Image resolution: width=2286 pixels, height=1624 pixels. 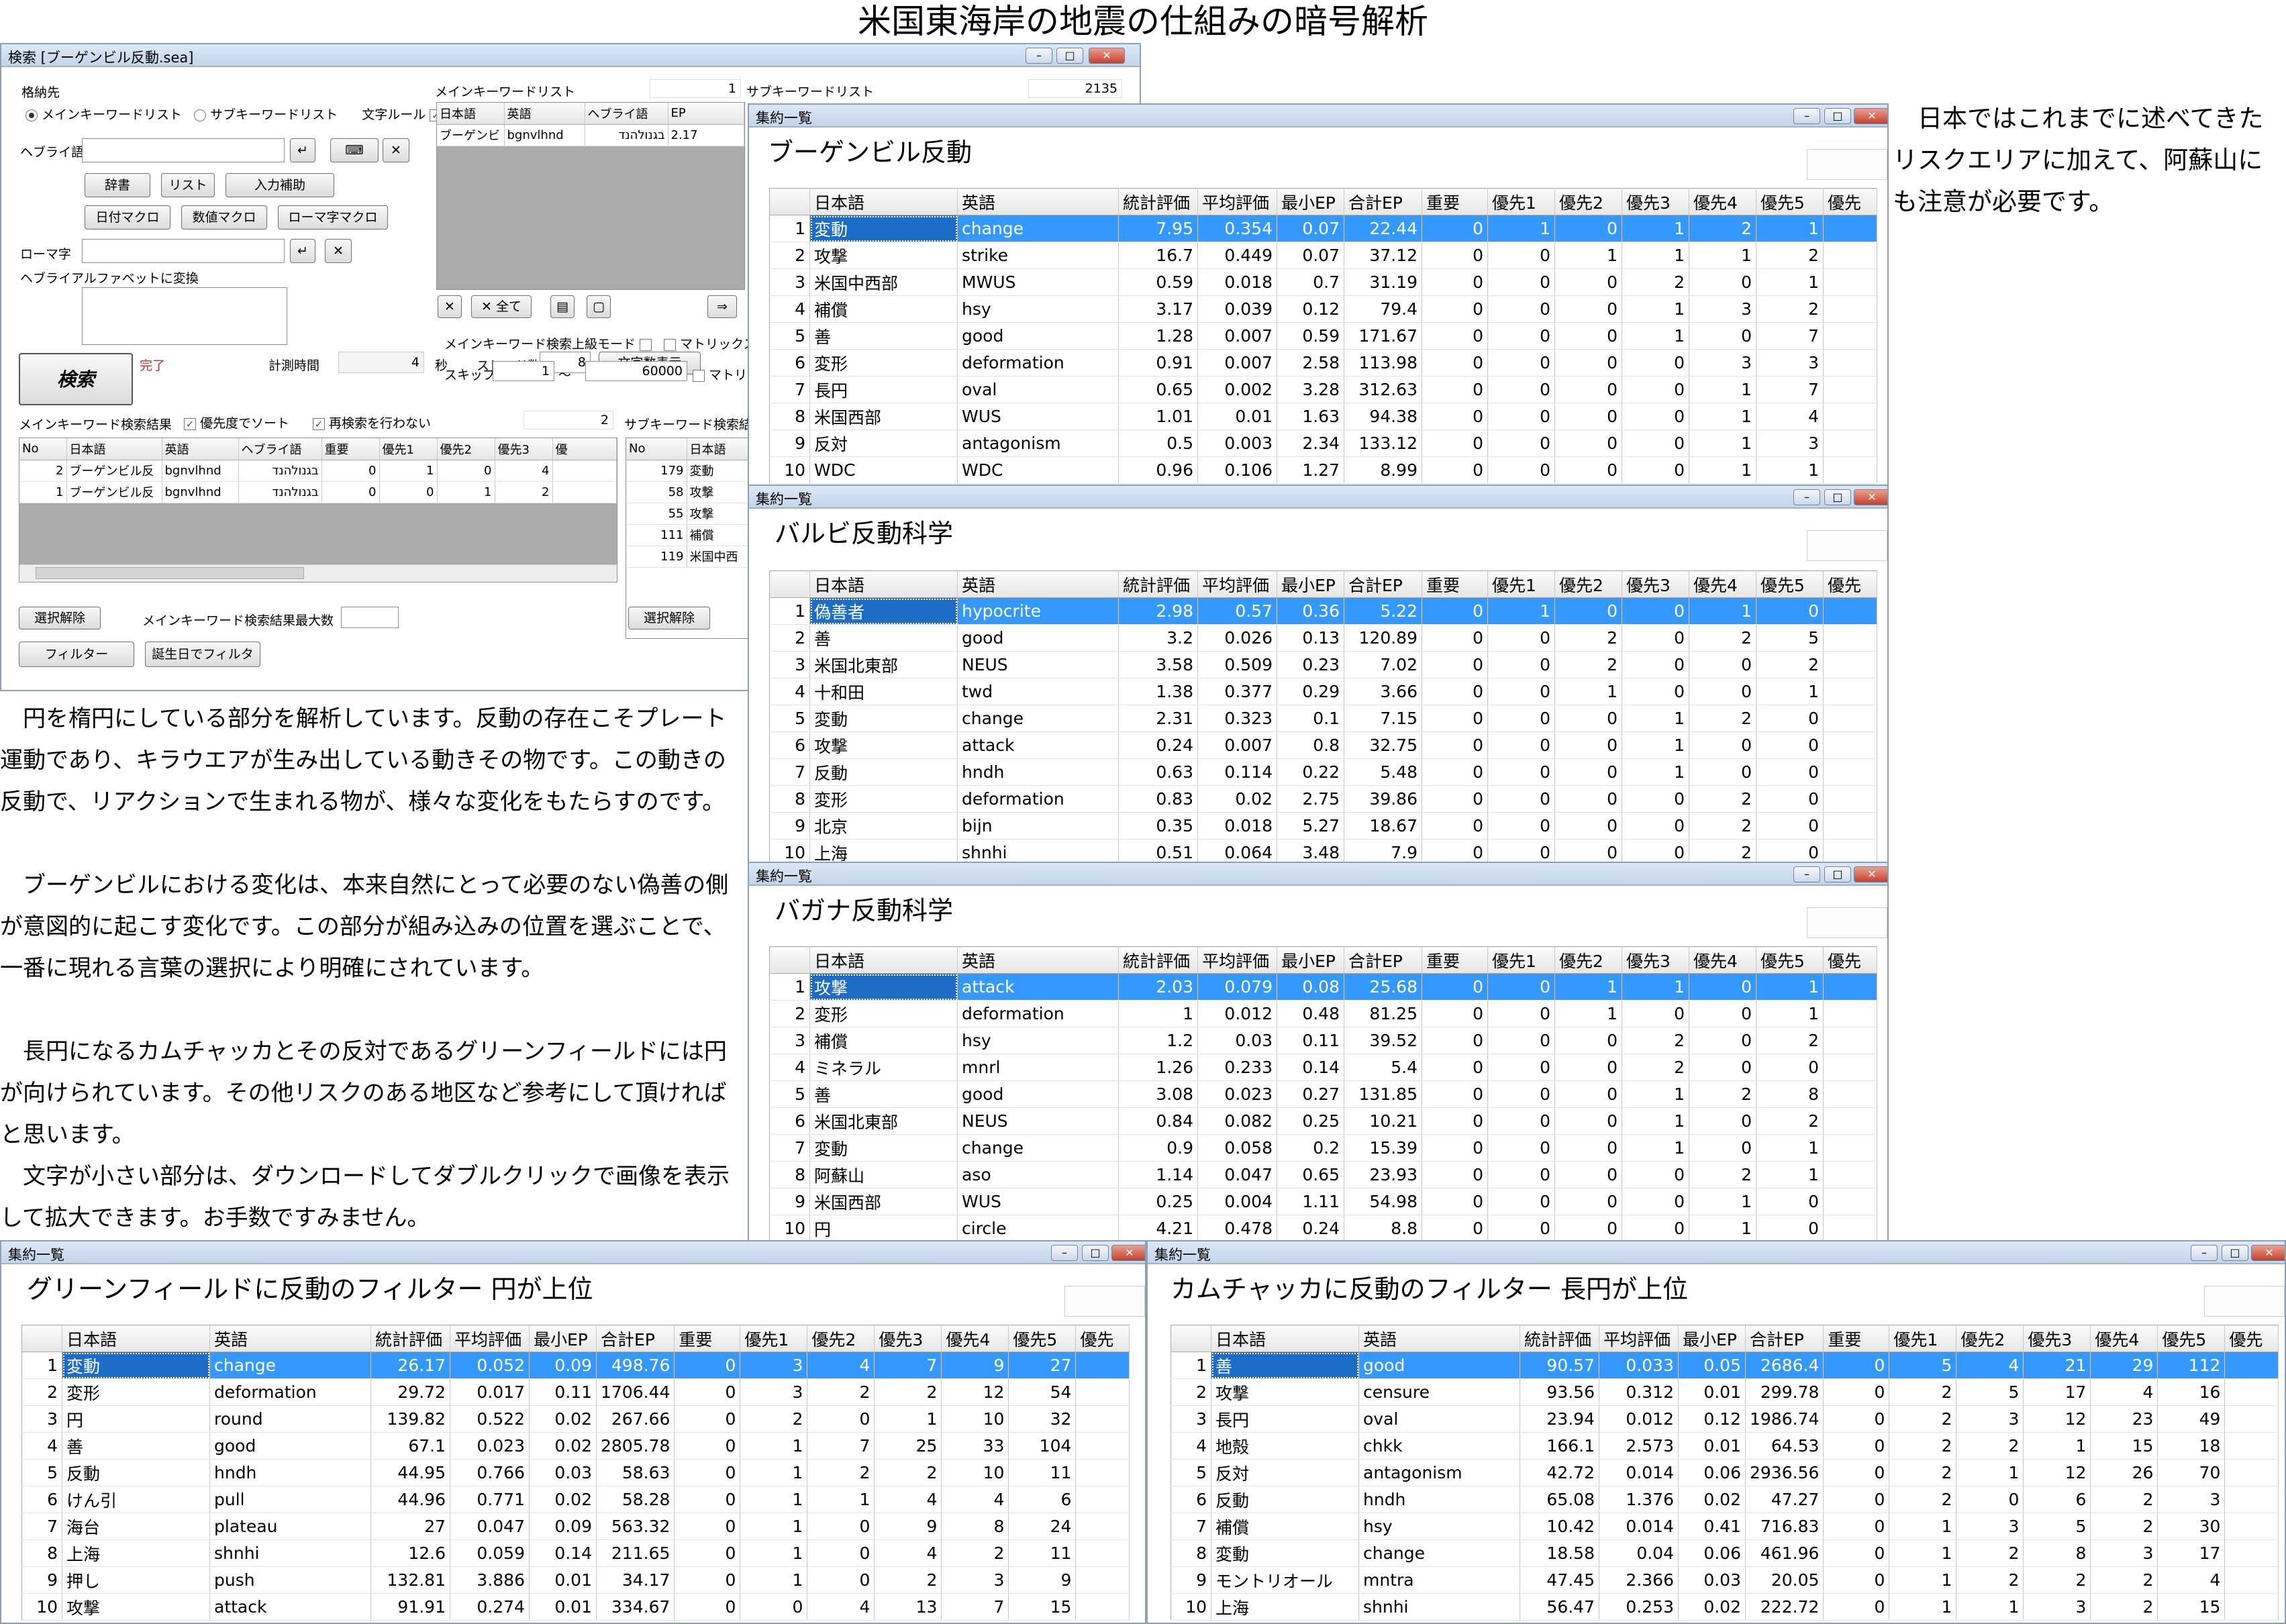 I want to click on table-row: 5 反動 hndh 44.95 0.766 0.03 58.63 0 1 2 2 10 11, so click(x=575, y=1472).